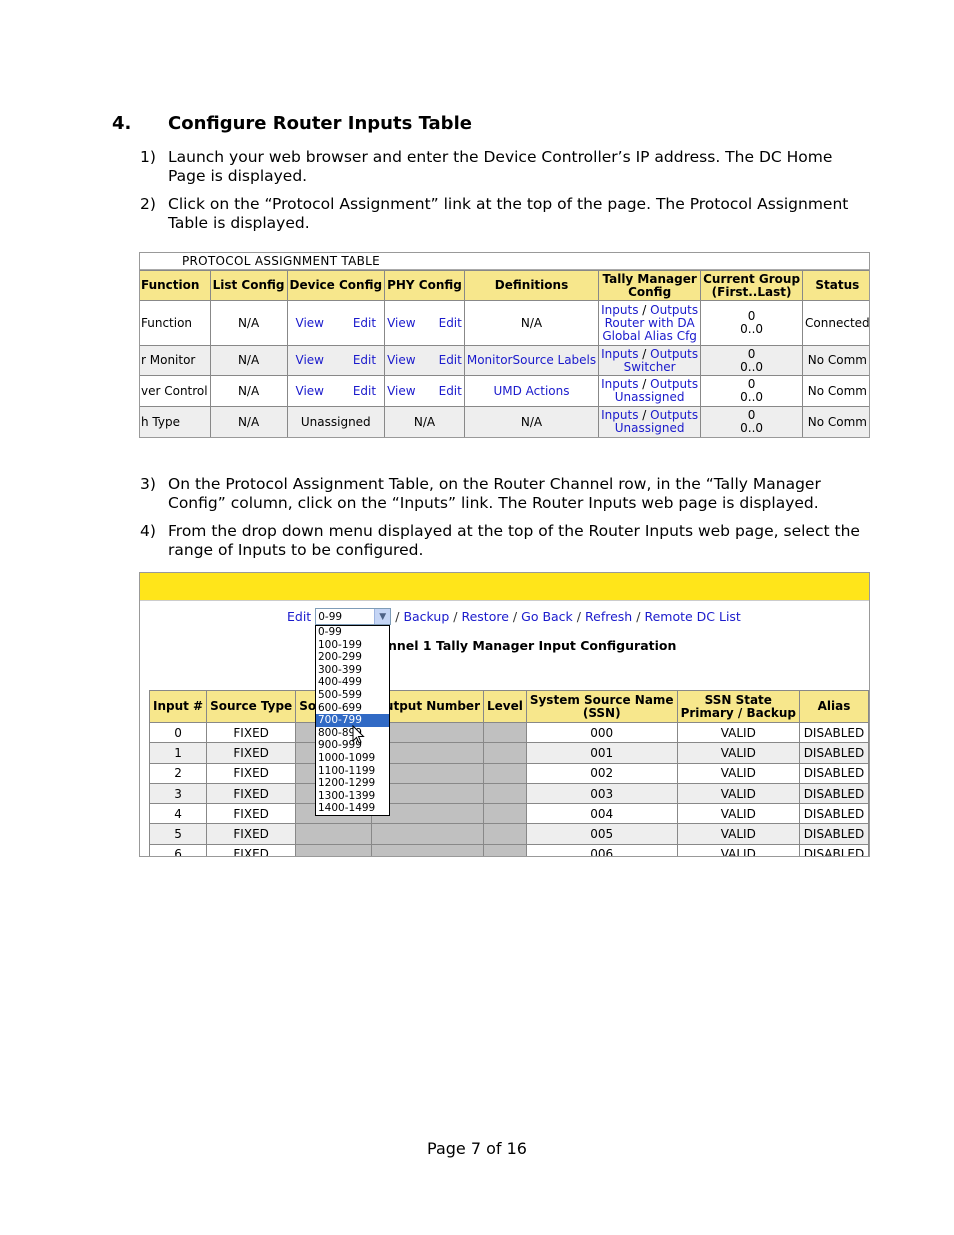 The height and width of the screenshot is (1235, 954). Describe the element at coordinates (175, 285) in the screenshot. I see `header-function: Function` at that location.